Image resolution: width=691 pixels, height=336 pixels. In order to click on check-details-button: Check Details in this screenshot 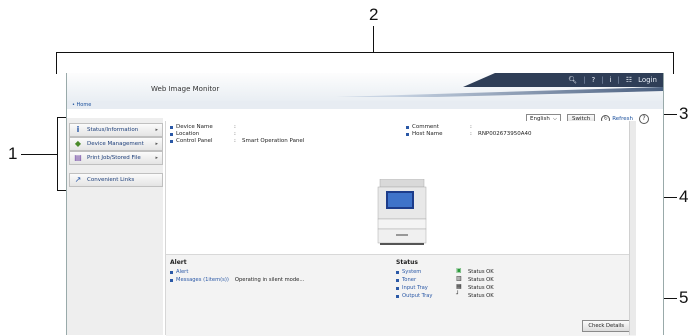, I will do `click(606, 326)`.